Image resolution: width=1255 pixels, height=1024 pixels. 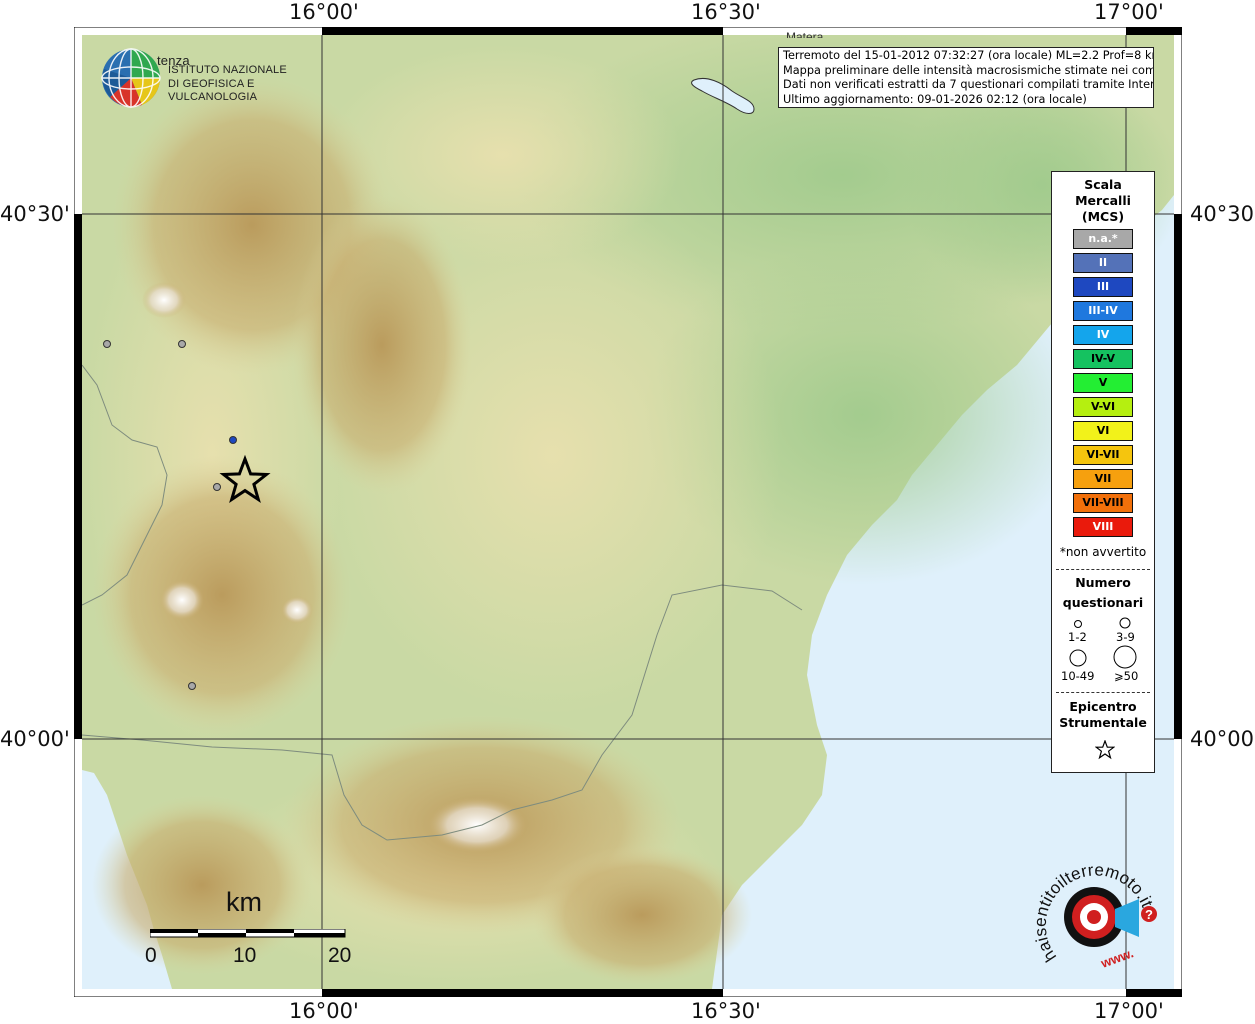 I want to click on scale-bar, so click(x=248, y=933).